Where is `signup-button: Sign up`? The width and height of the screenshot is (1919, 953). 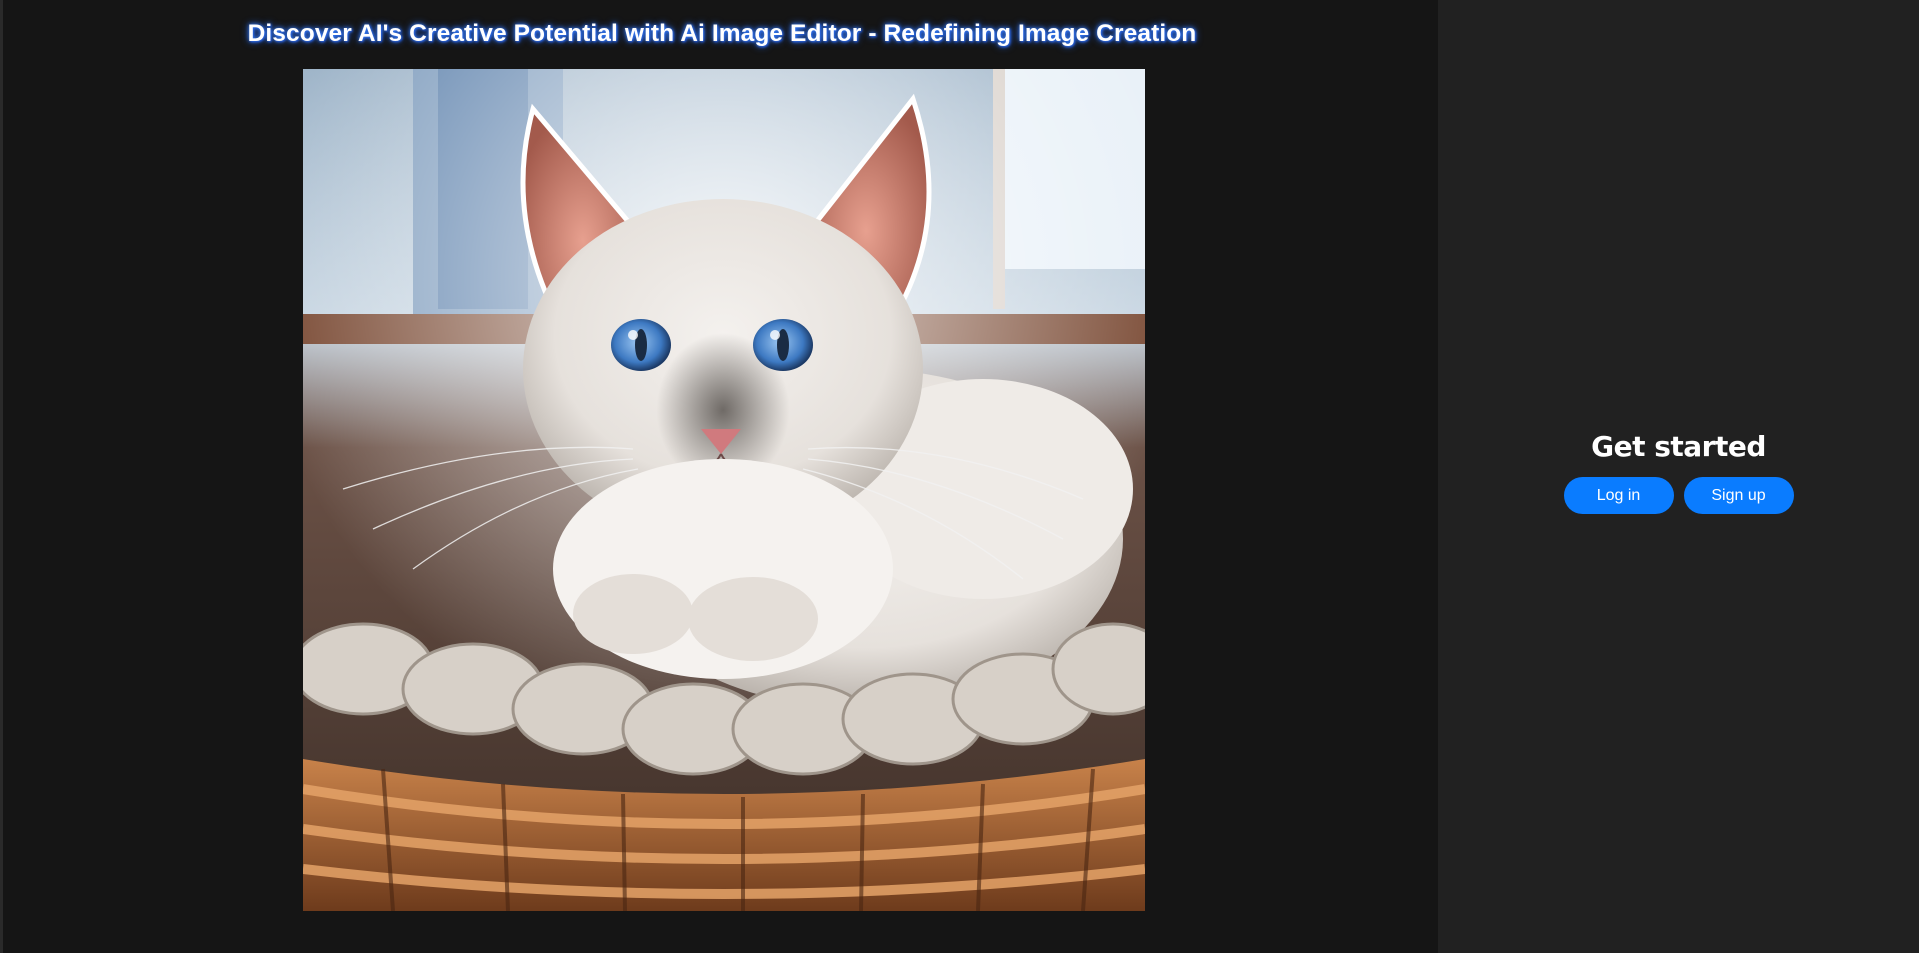 signup-button: Sign up is located at coordinates (1738, 495).